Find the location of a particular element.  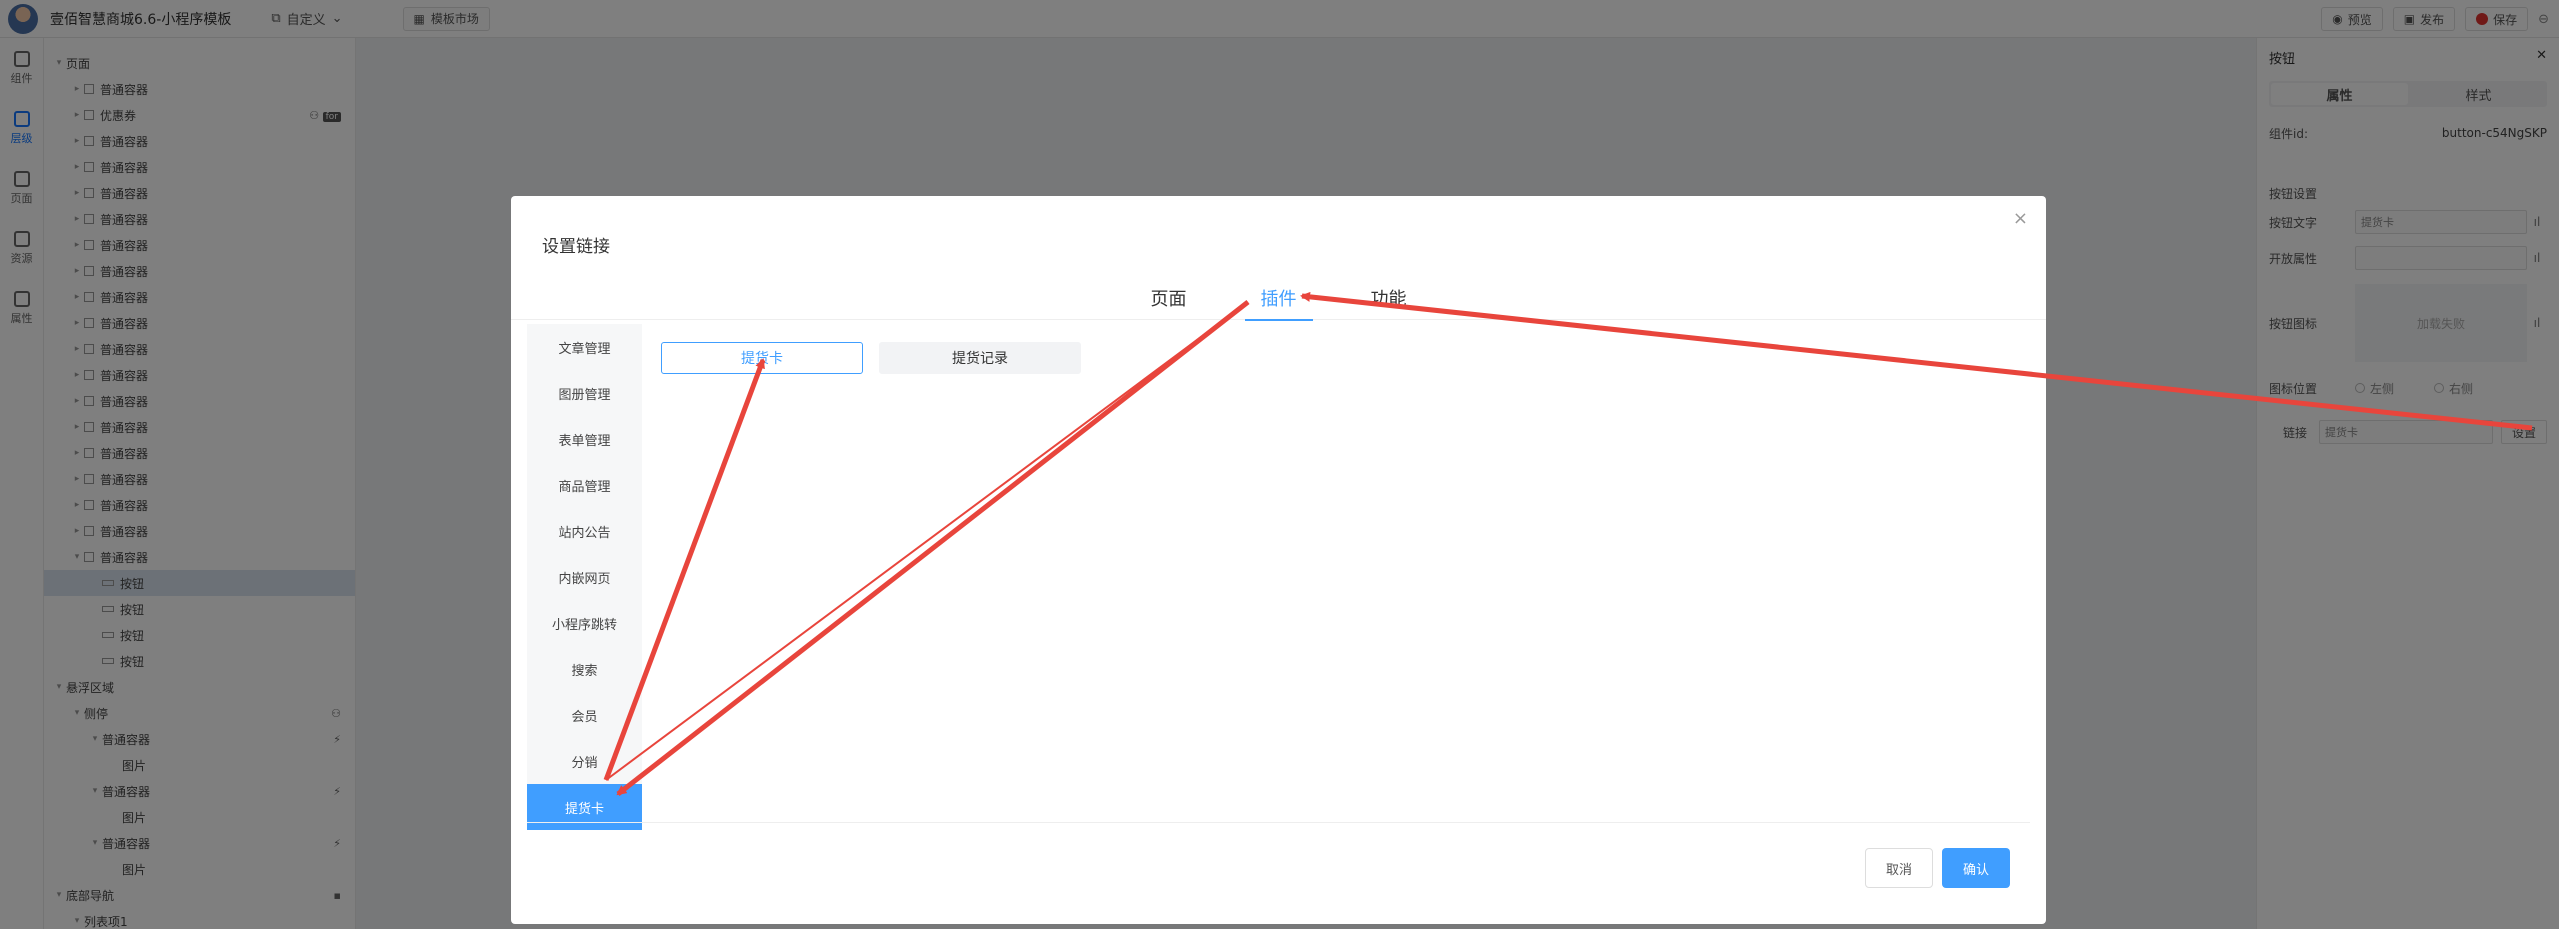

category-item: 图册管理 is located at coordinates (584, 393).